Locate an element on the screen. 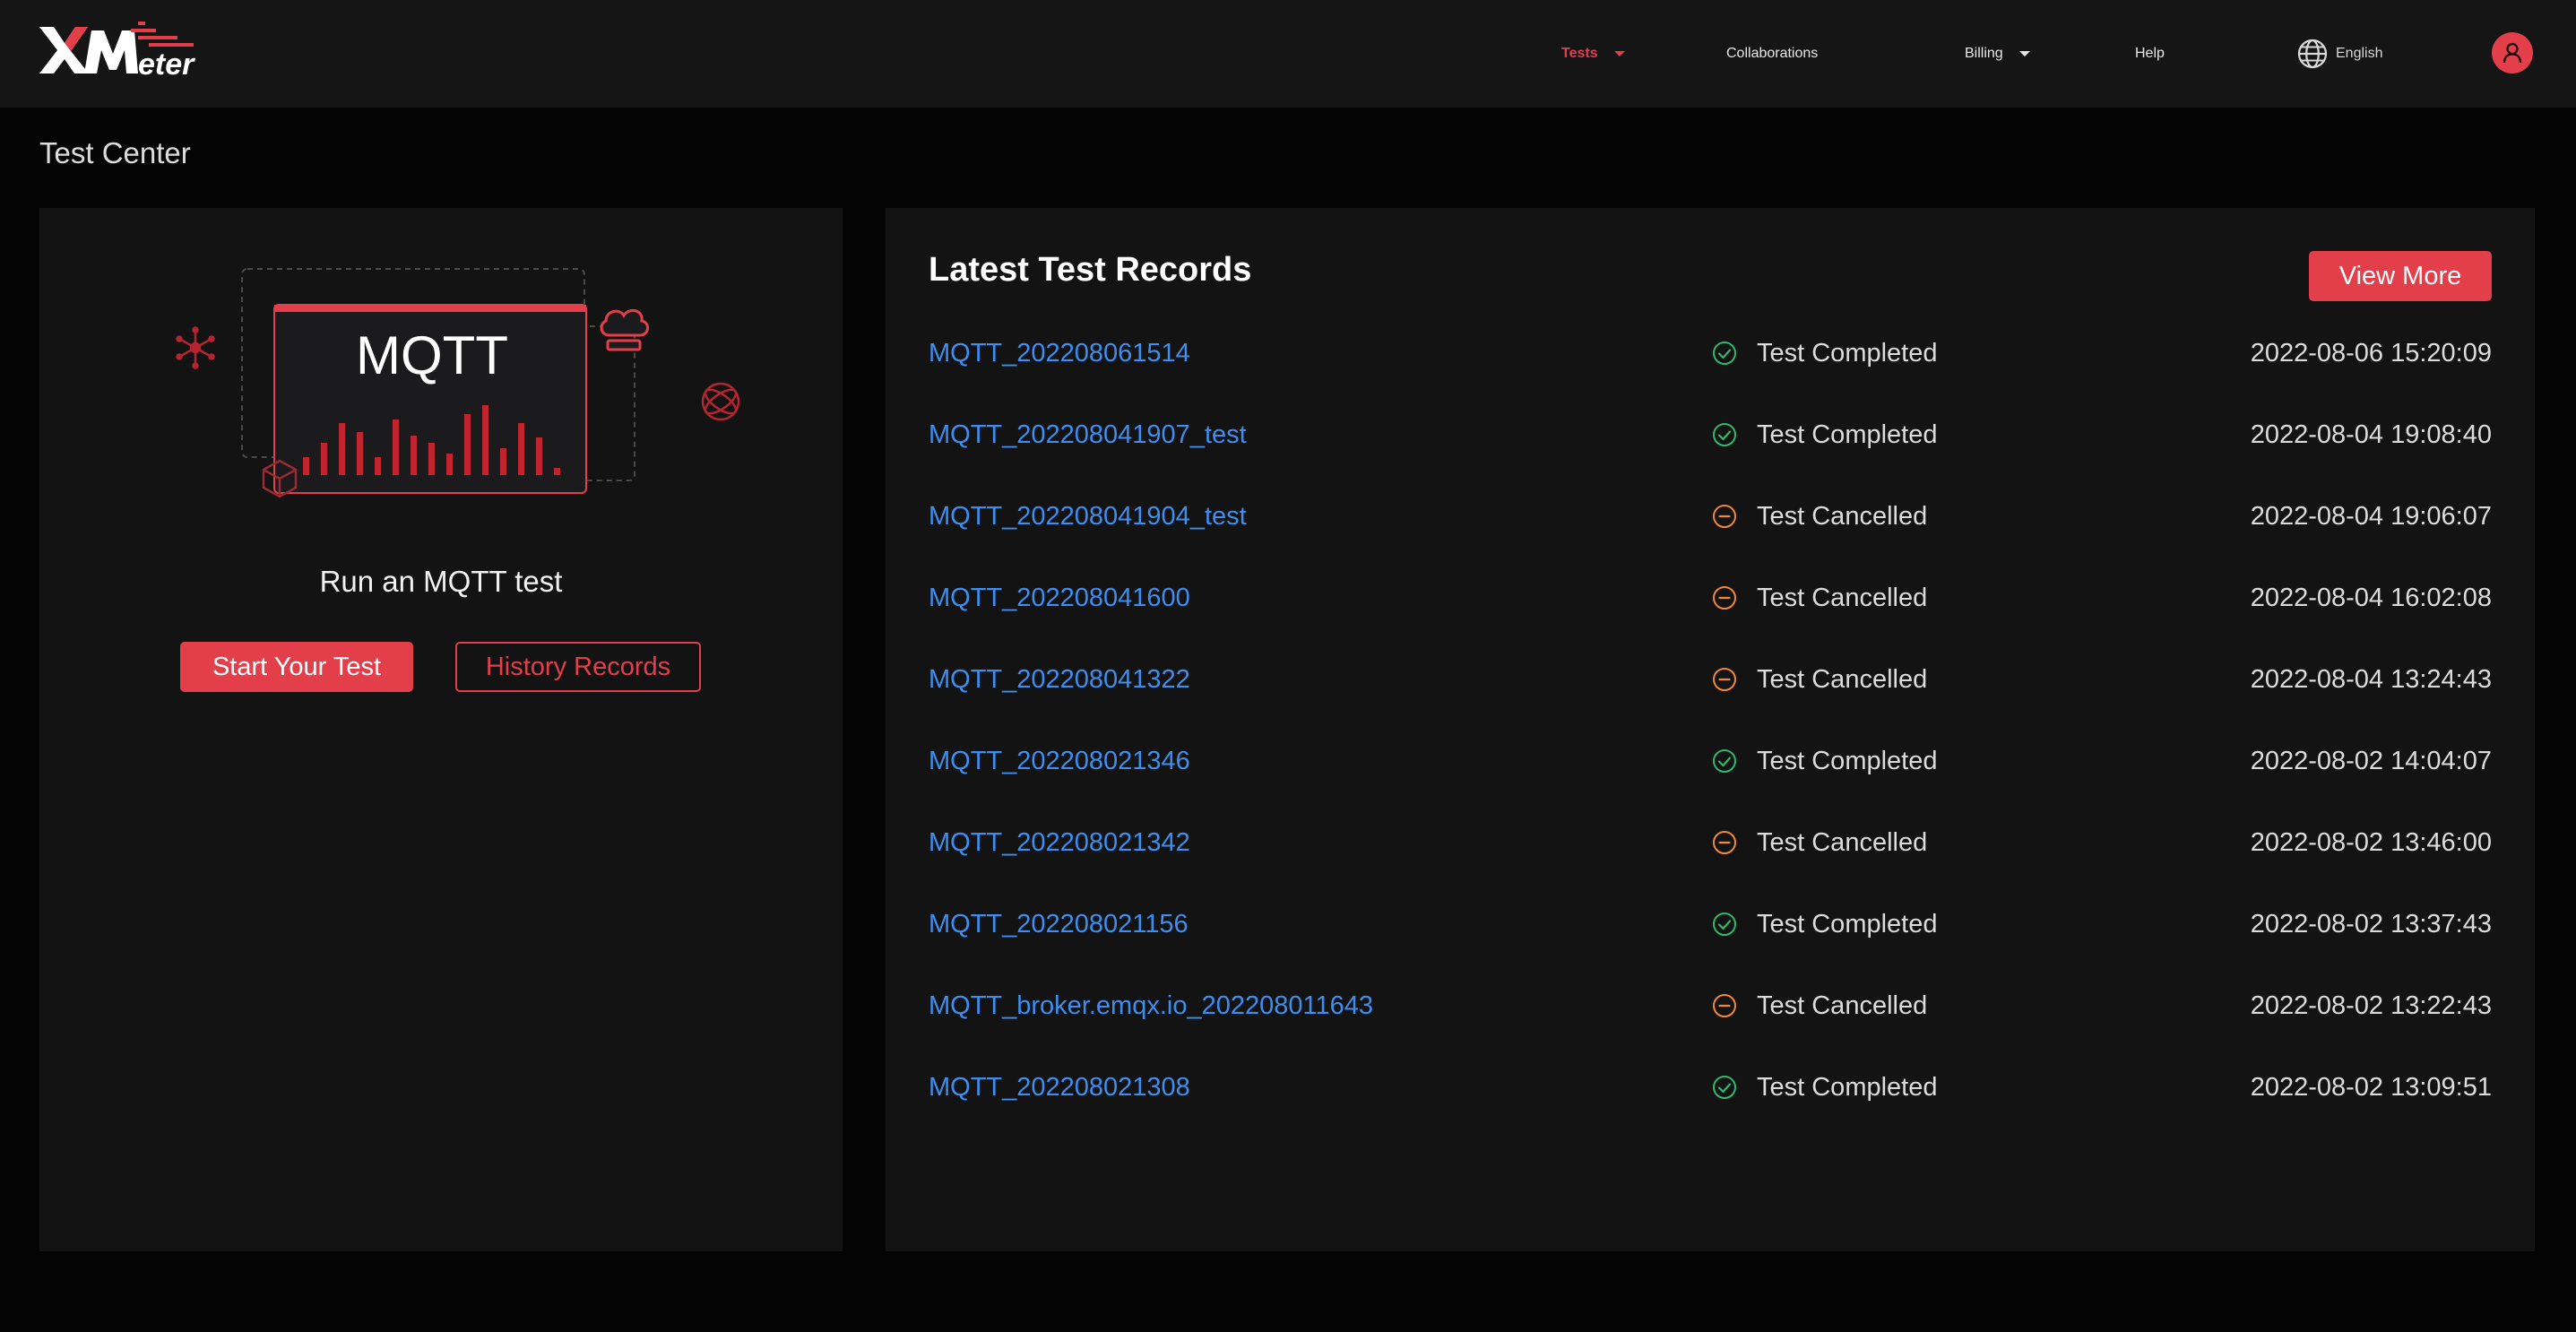 This screenshot has height=1332, width=2576. nav-help: Help is located at coordinates (2150, 54).